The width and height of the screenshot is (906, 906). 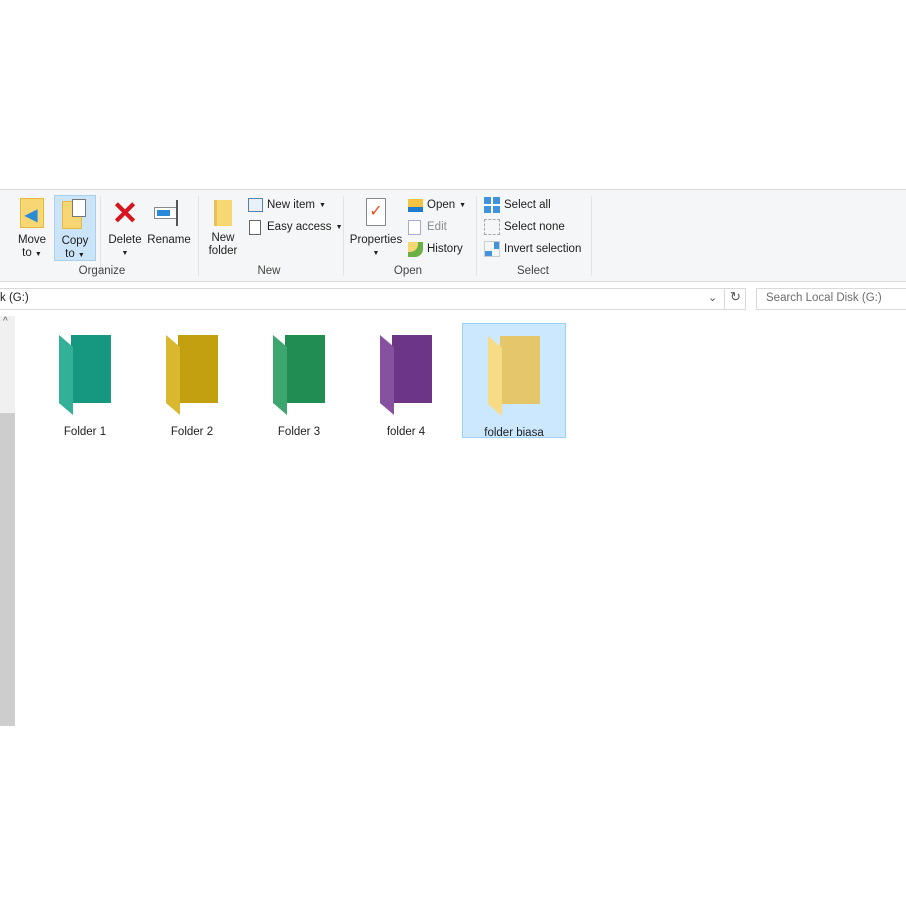 I want to click on folder-name: Folder 3, so click(x=299, y=432).